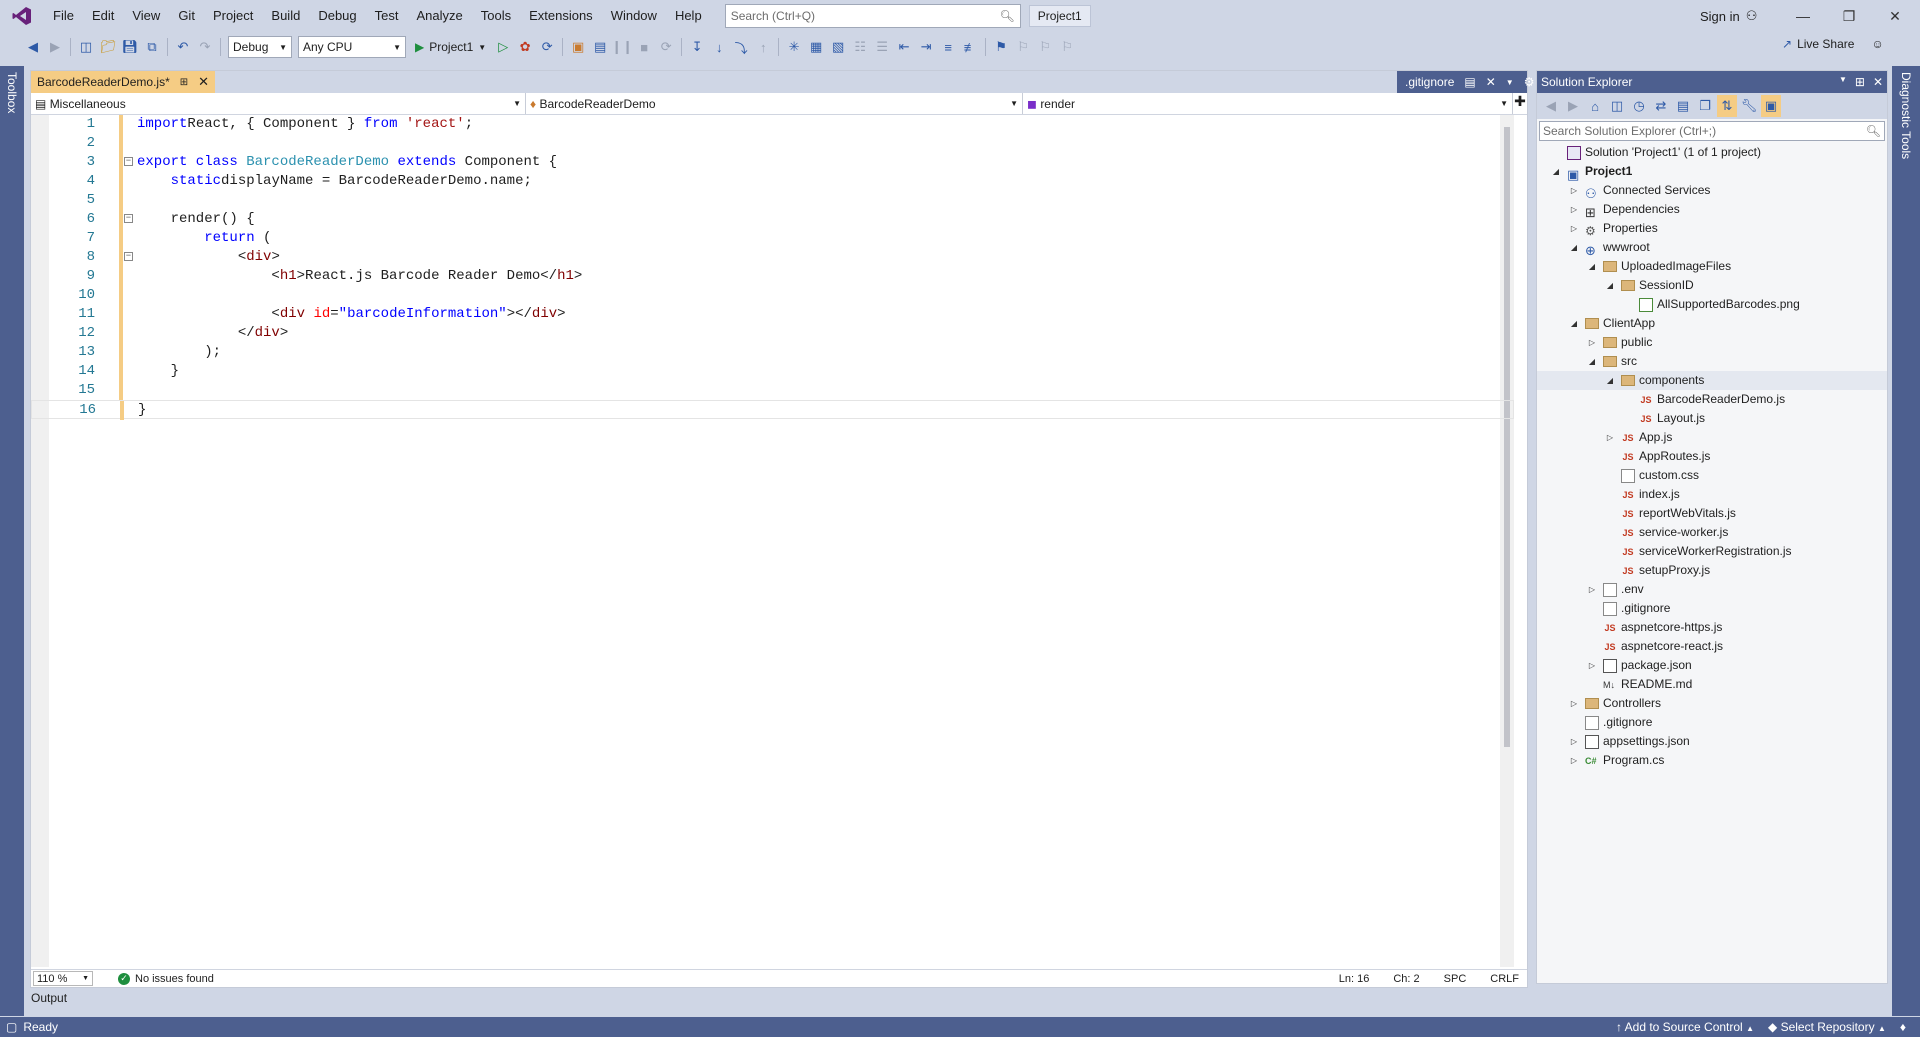 The image size is (1920, 1037). I want to click on type-scope-select: ♦ BarcodeReaderDemo ▼, so click(774, 103).